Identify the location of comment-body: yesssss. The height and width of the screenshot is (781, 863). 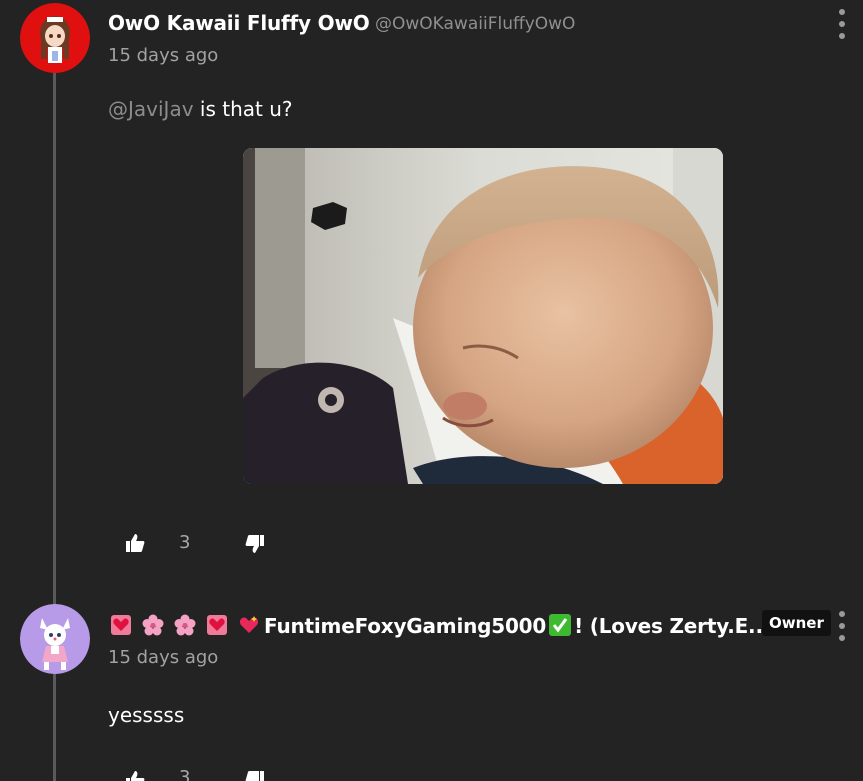
(146, 715).